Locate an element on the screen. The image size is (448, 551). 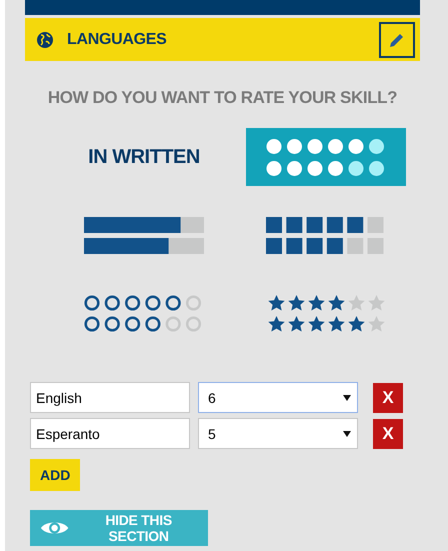
rating-label: IN WRITTEN is located at coordinates (144, 157).